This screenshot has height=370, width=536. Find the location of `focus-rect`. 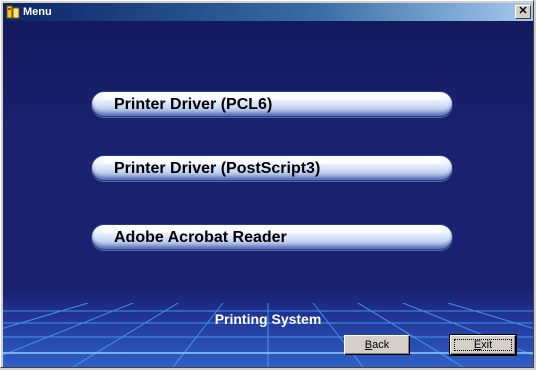

focus-rect is located at coordinates (483, 345).